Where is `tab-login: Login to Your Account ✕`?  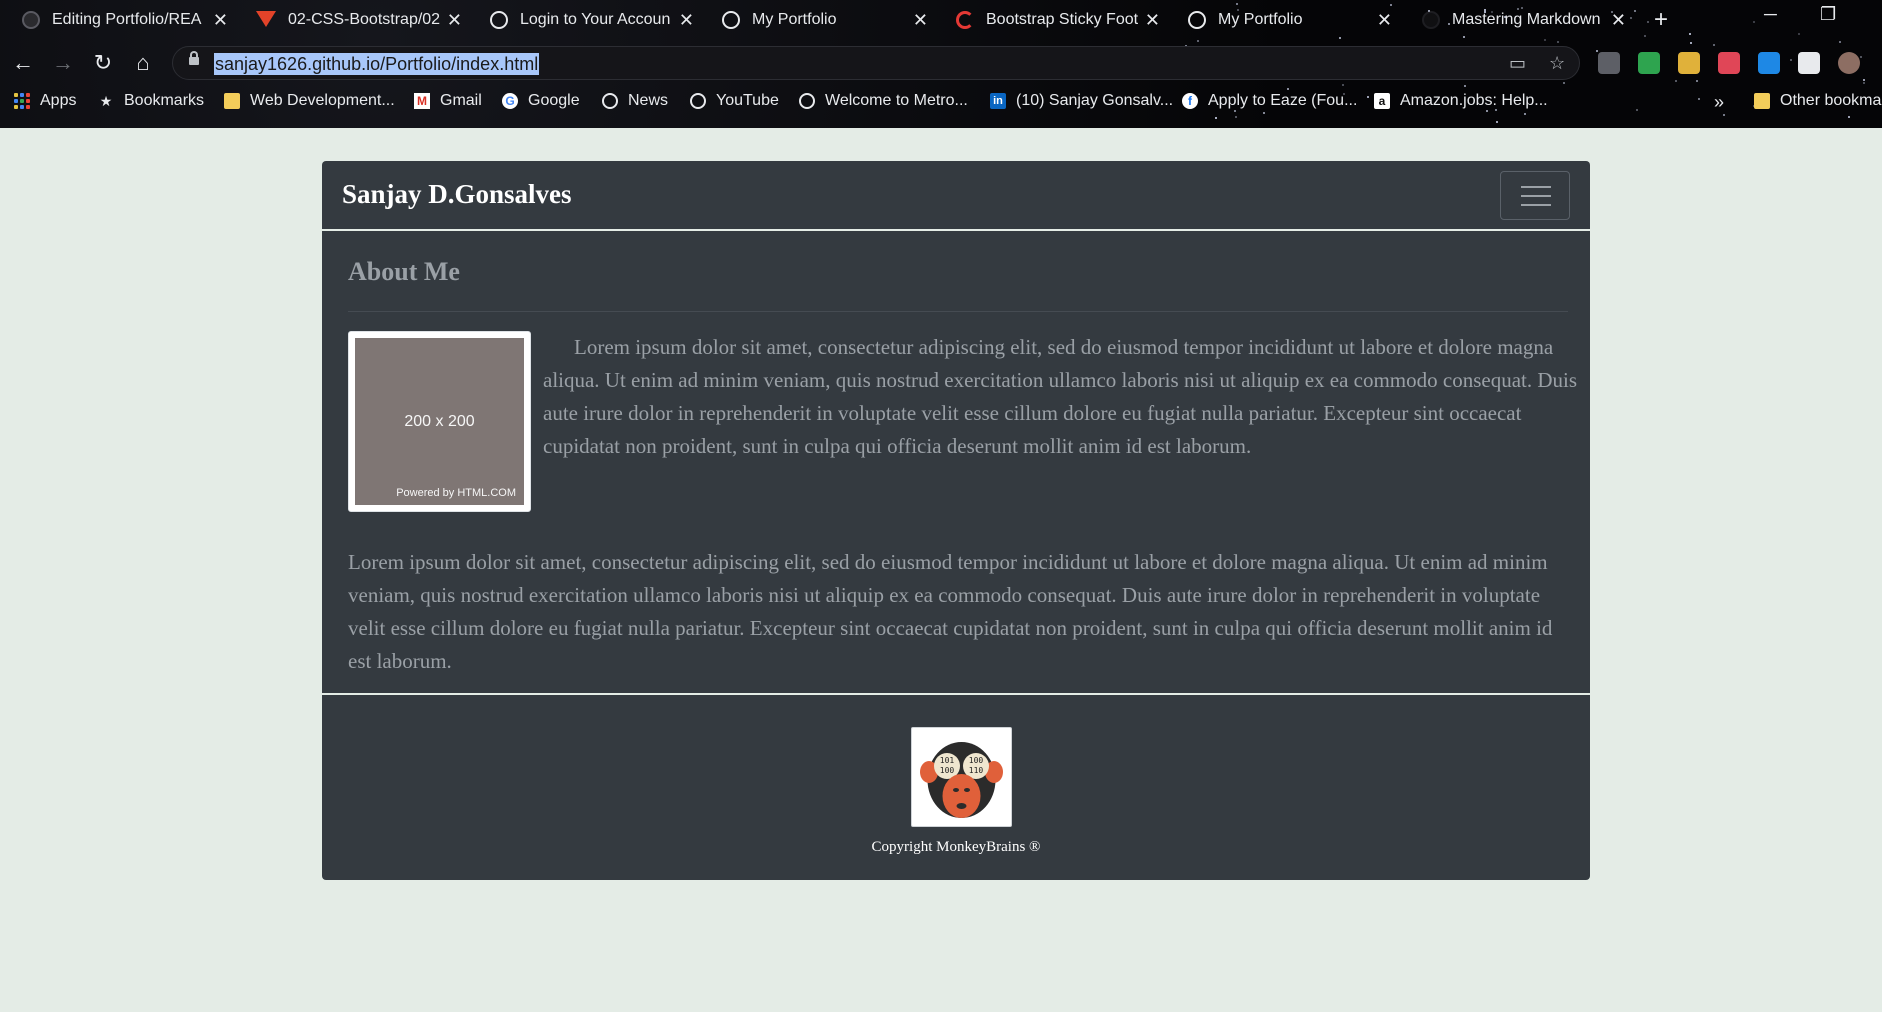 tab-login: Login to Your Account ✕ is located at coordinates (592, 20).